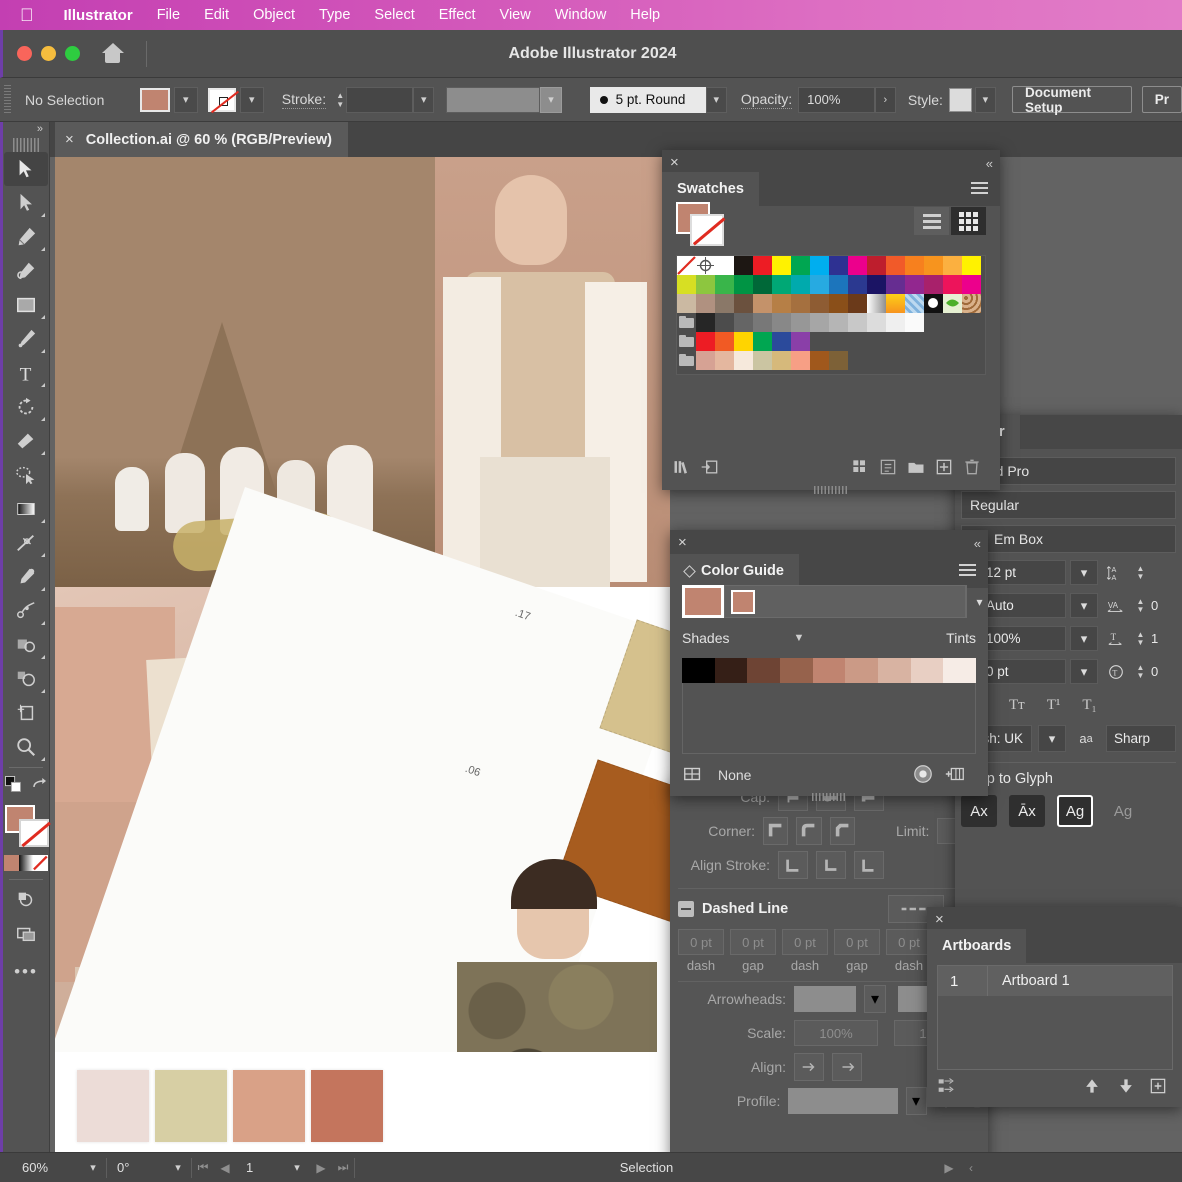 This screenshot has width=1182, height=1182. What do you see at coordinates (876, 303) in the screenshot?
I see `swatch-gradient-white` at bounding box center [876, 303].